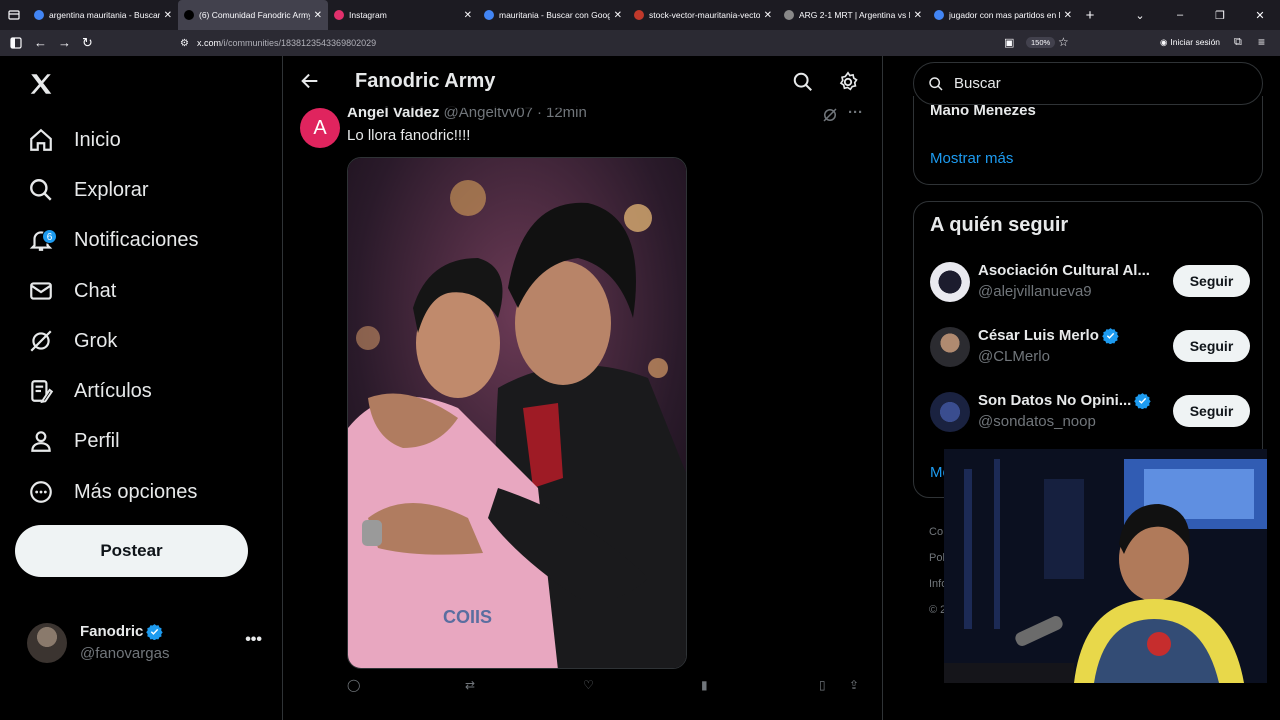 Image resolution: width=1280 pixels, height=720 pixels. Describe the element at coordinates (96, 340) in the screenshot. I see `nav-item-label: Grok` at that location.